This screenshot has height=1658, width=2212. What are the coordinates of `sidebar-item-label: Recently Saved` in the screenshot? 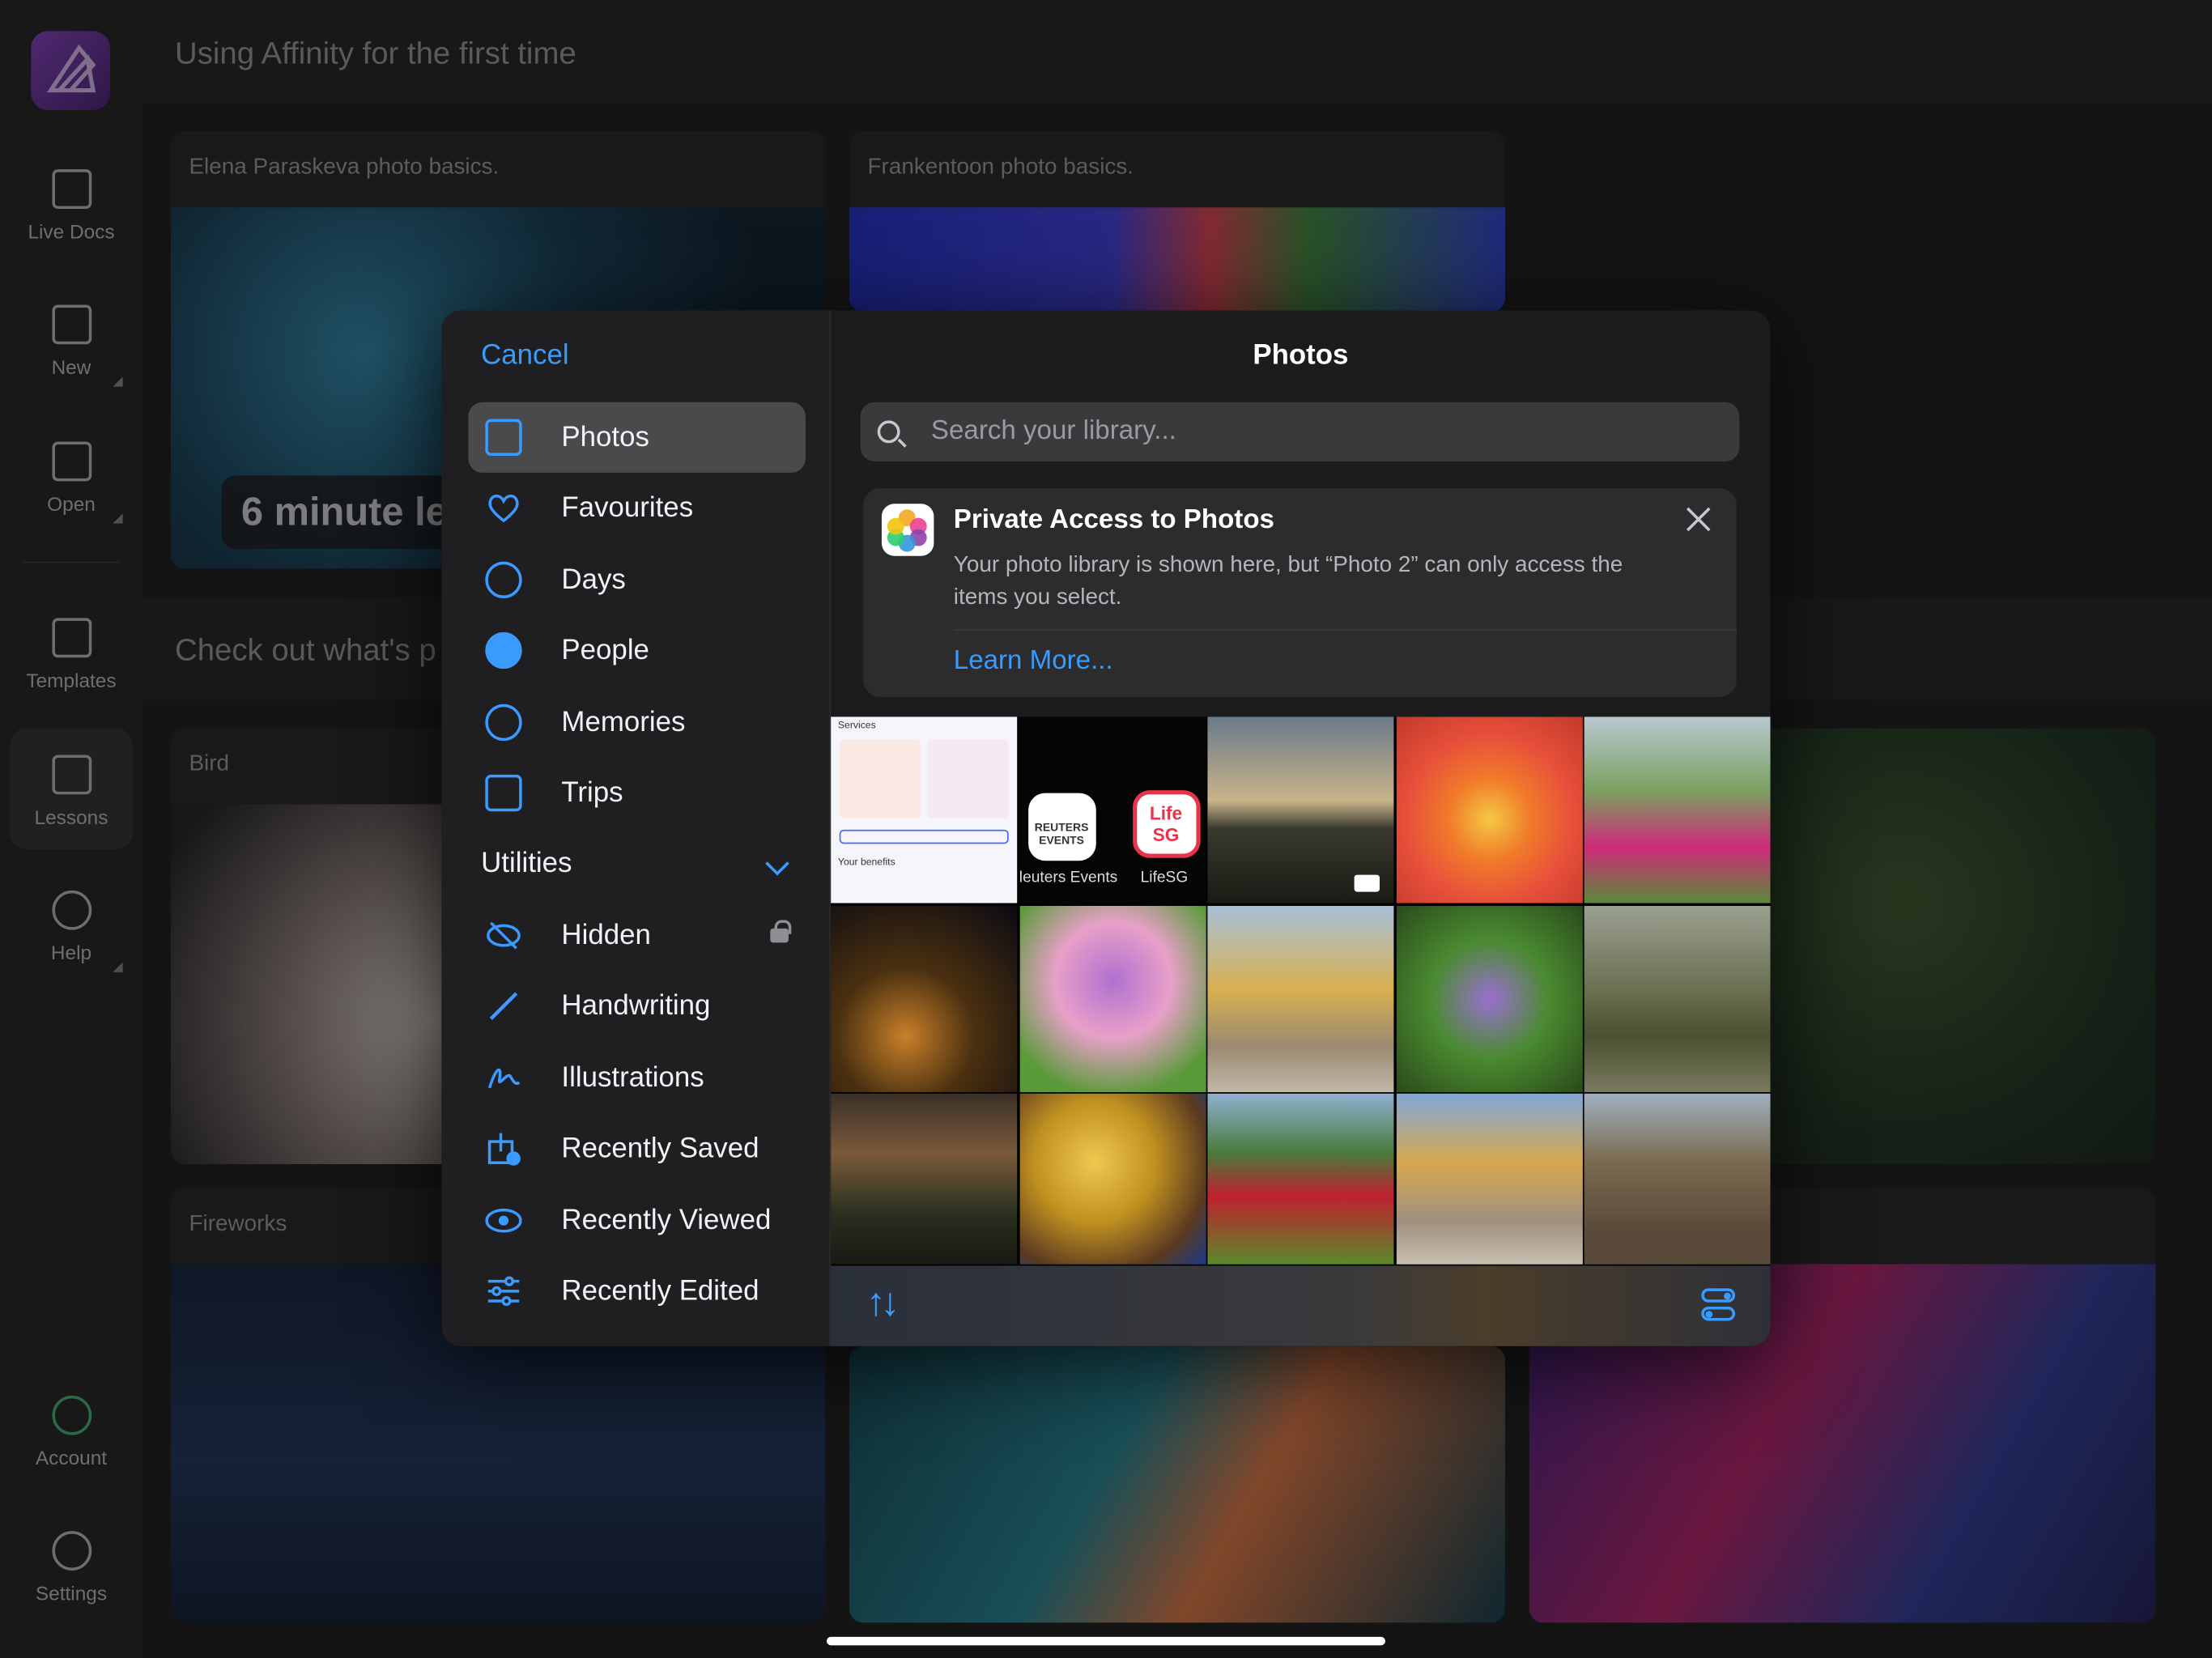 It's located at (660, 1148).